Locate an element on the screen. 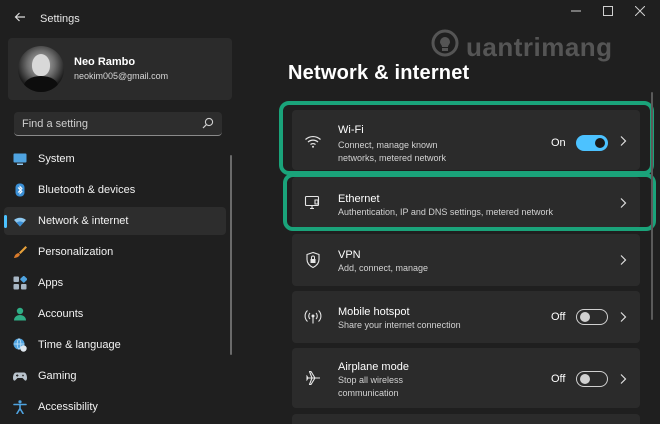 This screenshot has width=660, height=424. sidebar-item-label: Bluetooth & devices is located at coordinates (87, 190).